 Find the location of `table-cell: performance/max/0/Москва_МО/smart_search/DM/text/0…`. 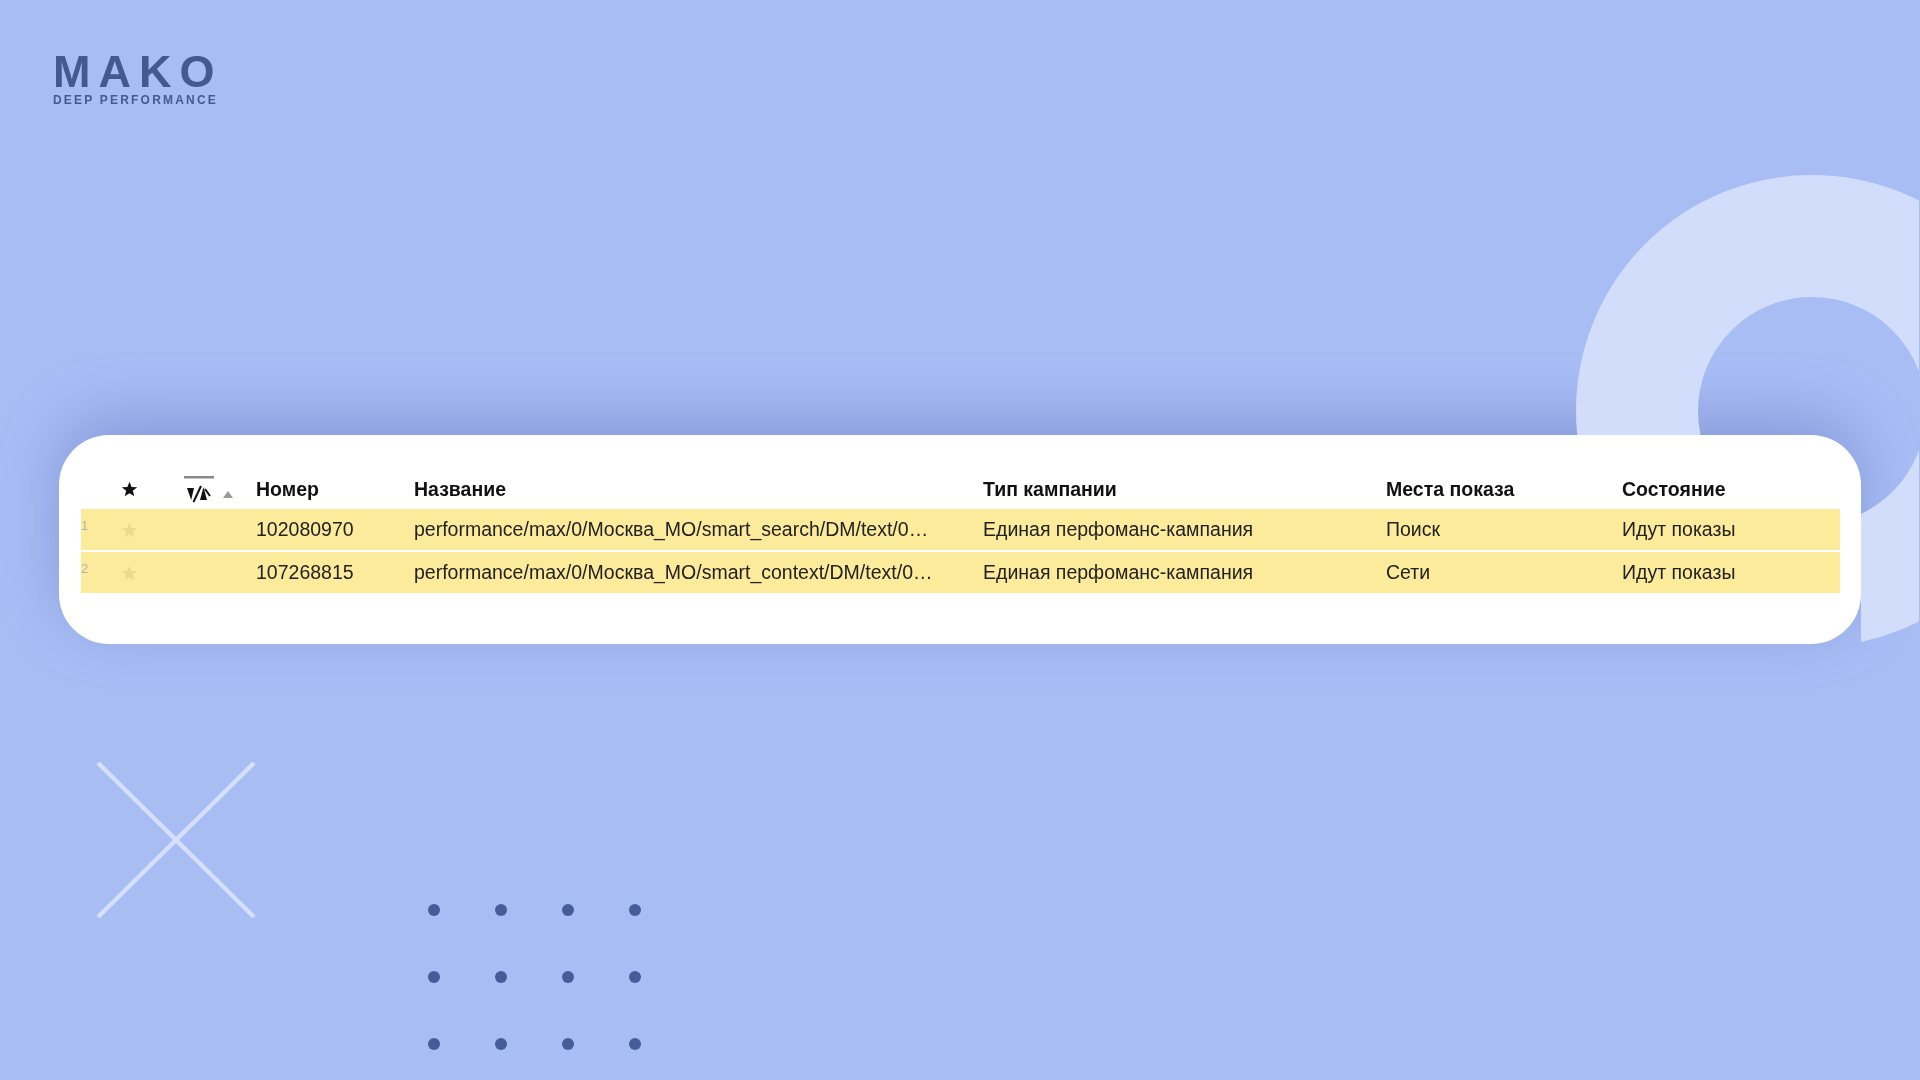

table-cell: performance/max/0/Москва_МО/smart_search/DM/text/0… is located at coordinates (671, 529).